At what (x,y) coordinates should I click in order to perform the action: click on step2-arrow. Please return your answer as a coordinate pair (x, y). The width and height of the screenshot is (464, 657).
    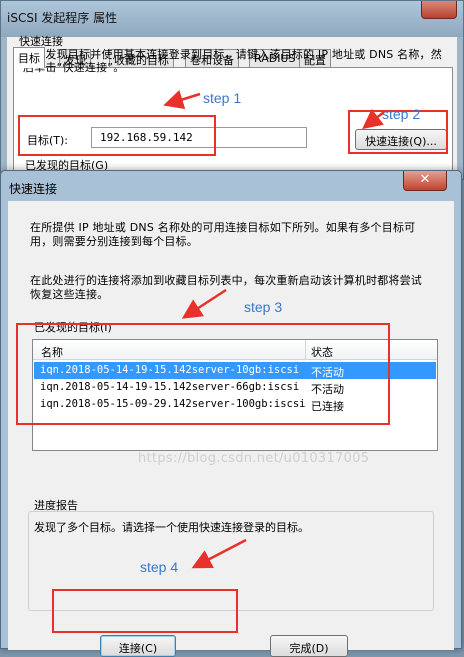
    Looking at the image, I should click on (373, 119).